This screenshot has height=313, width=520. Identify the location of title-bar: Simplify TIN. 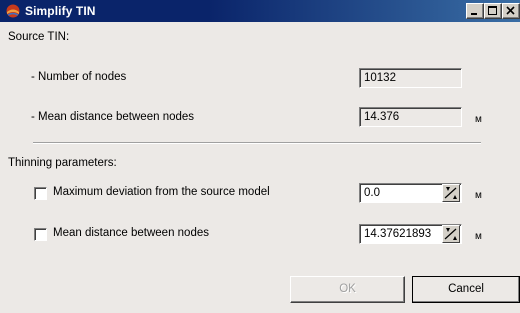
(260, 11).